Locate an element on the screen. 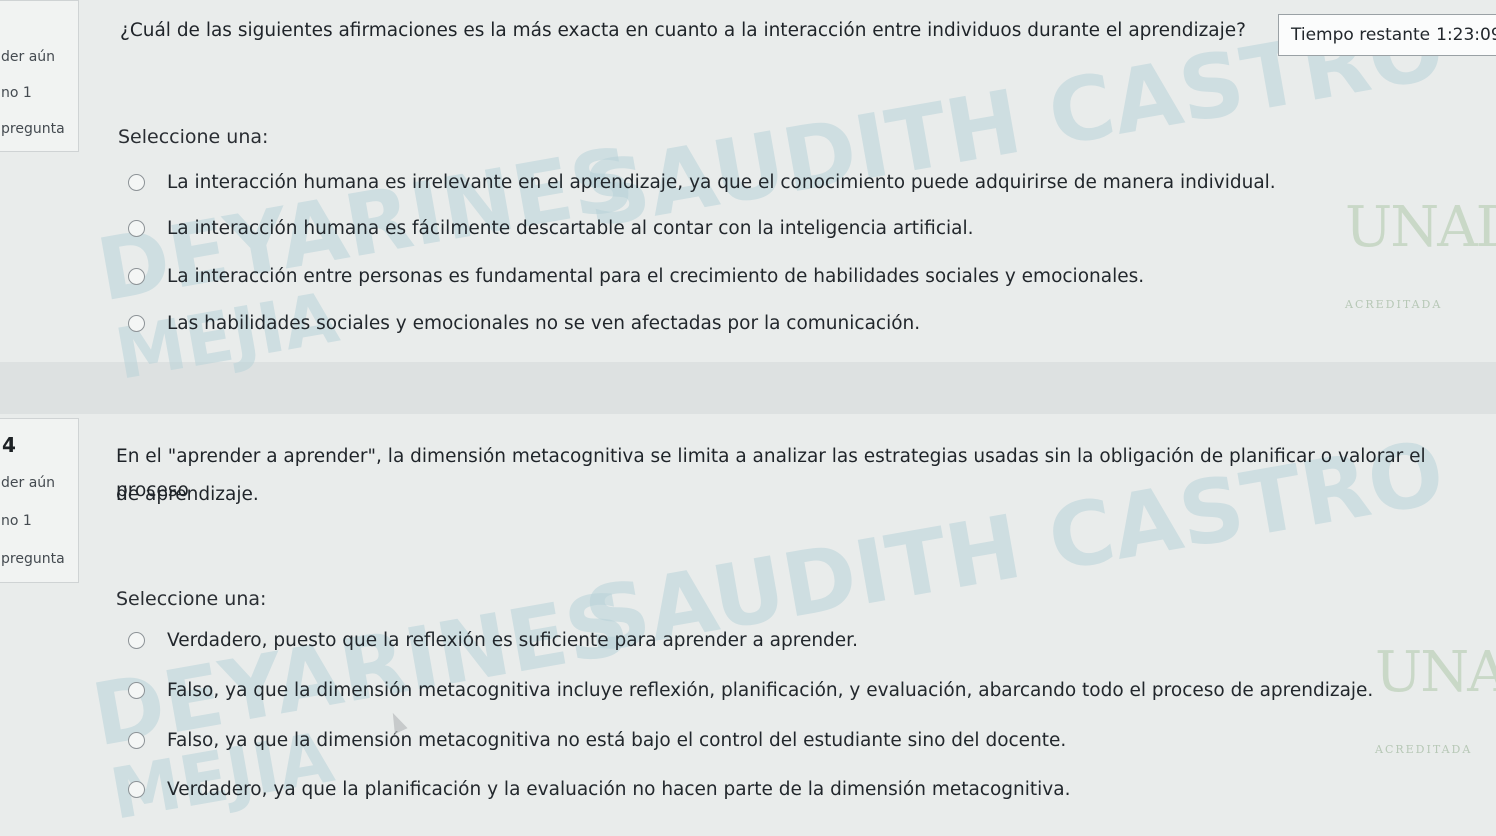 This screenshot has width=1496, height=836. question-info-panel: 4 der aún no 1 pregunta is located at coordinates (39, 500).